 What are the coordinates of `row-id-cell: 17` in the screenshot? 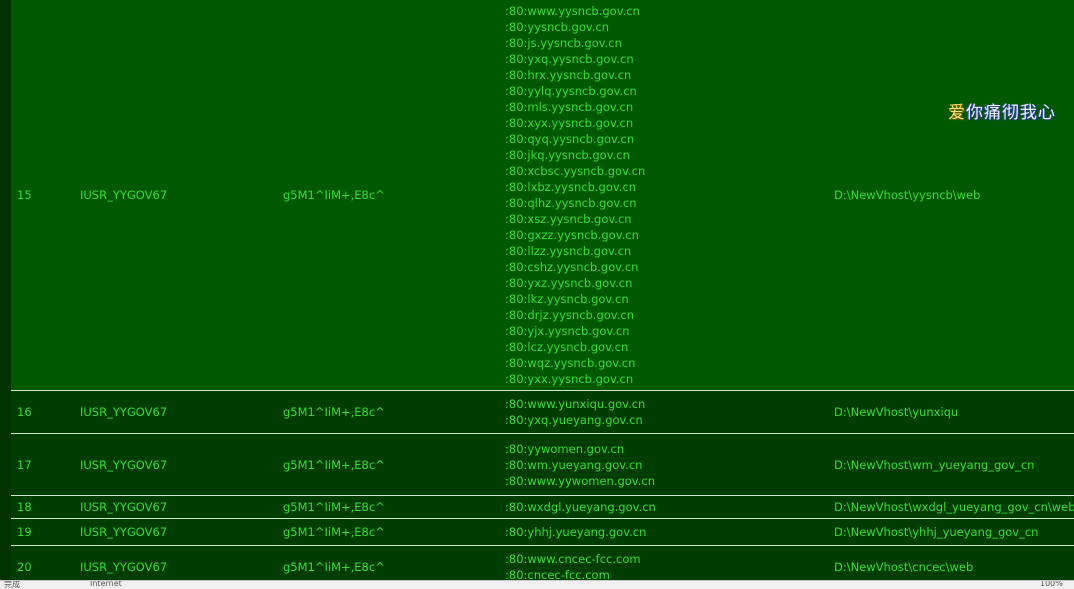 It's located at (24, 464).